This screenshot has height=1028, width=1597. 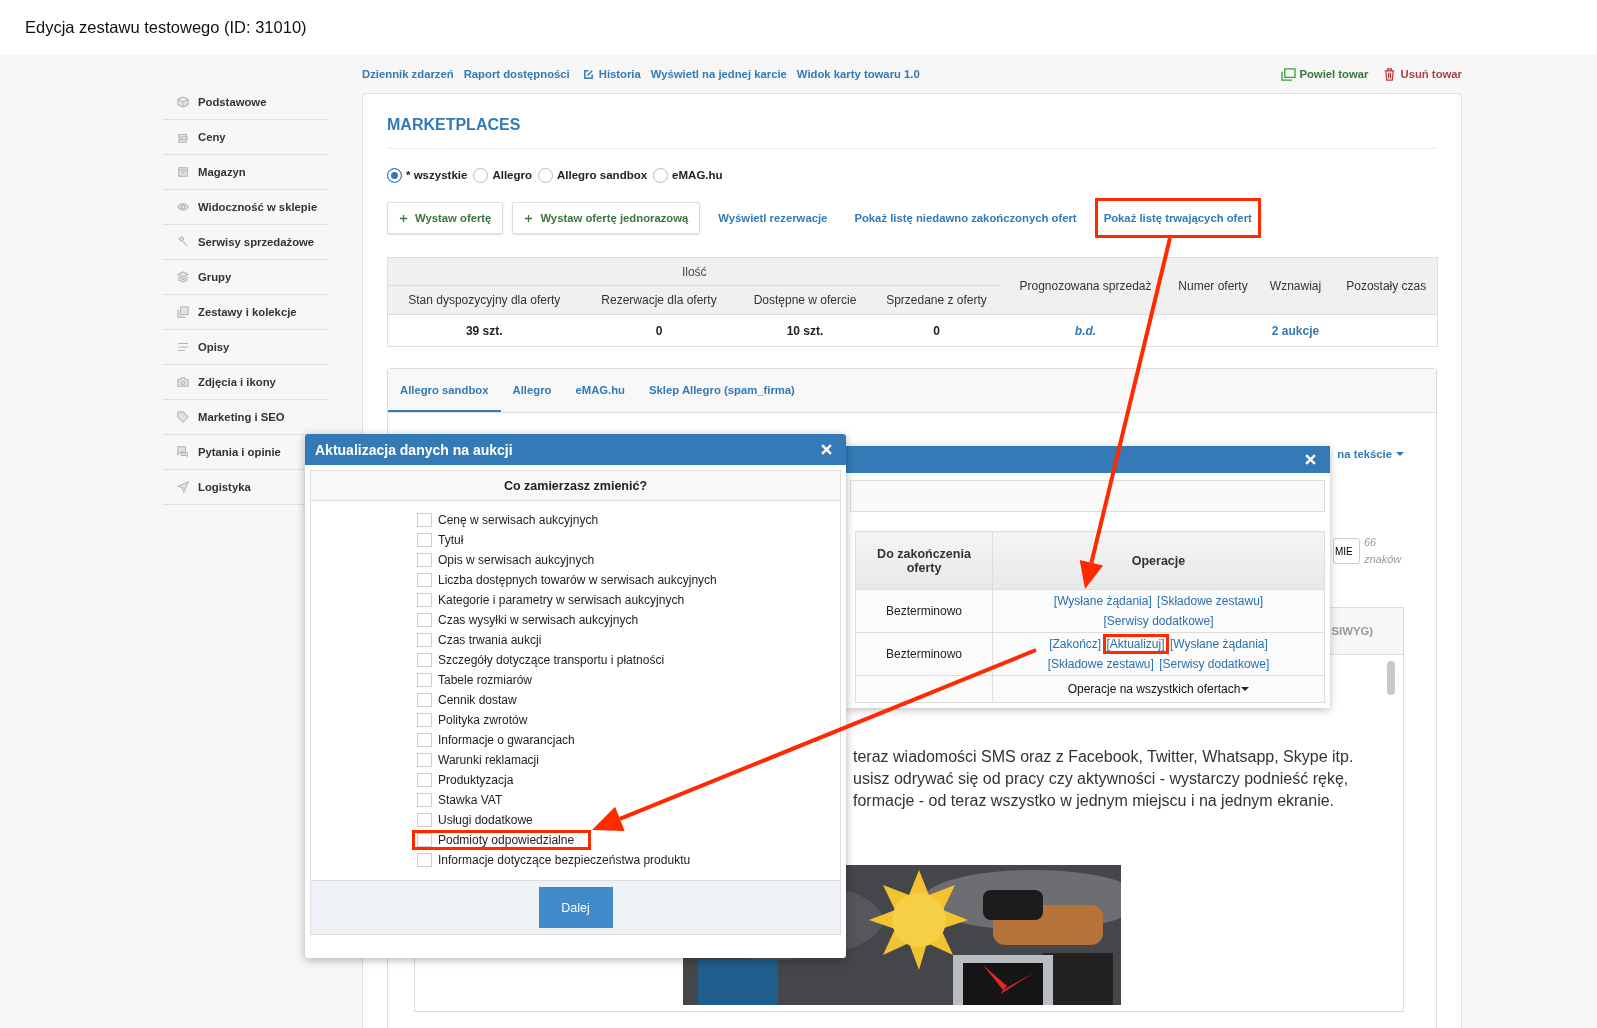 I want to click on top-link: Historia, so click(x=610, y=74).